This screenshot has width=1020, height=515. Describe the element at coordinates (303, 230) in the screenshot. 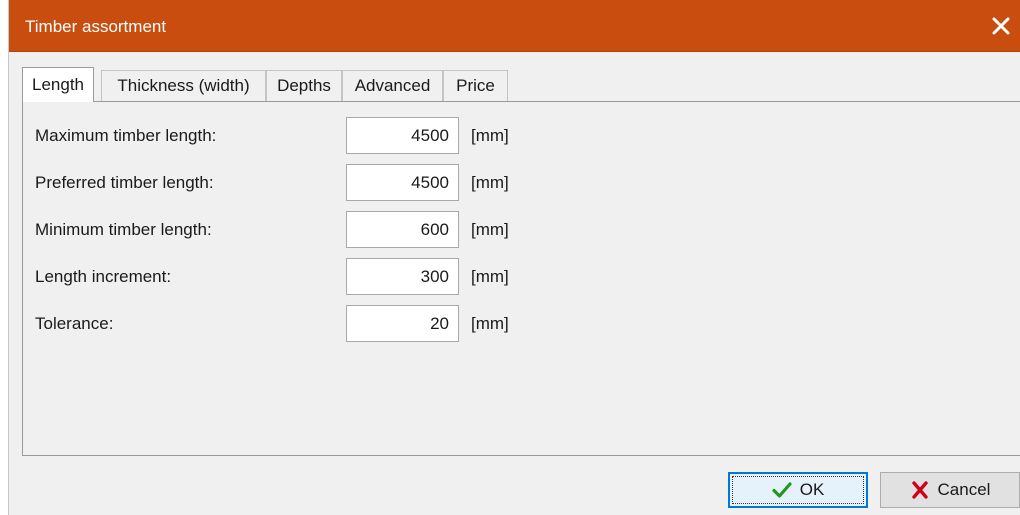

I see `minimum-timber-length-row: Minimum timber length: [mm]` at that location.